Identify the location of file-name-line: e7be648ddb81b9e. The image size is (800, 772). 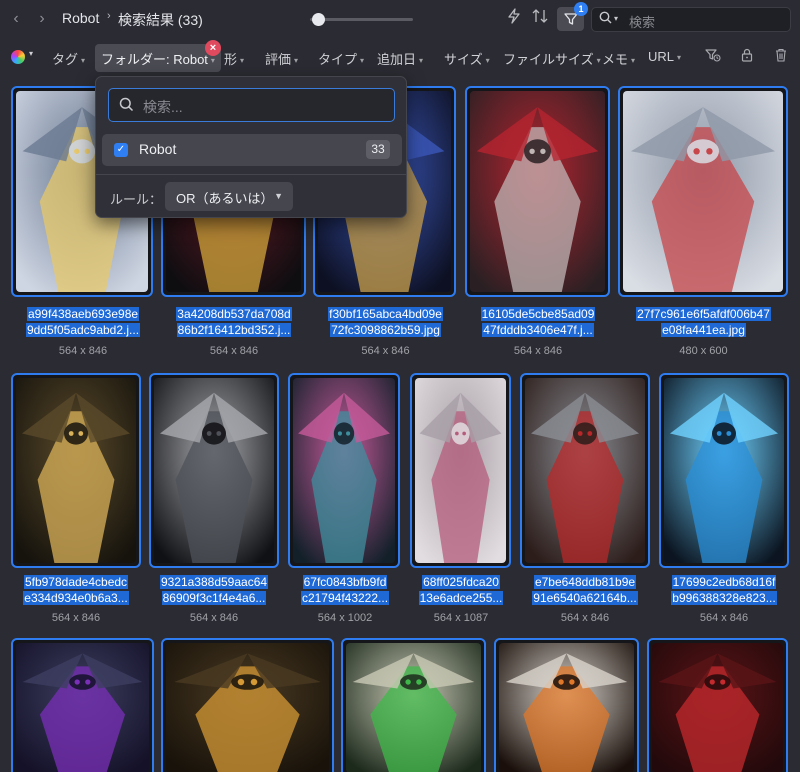
(585, 582).